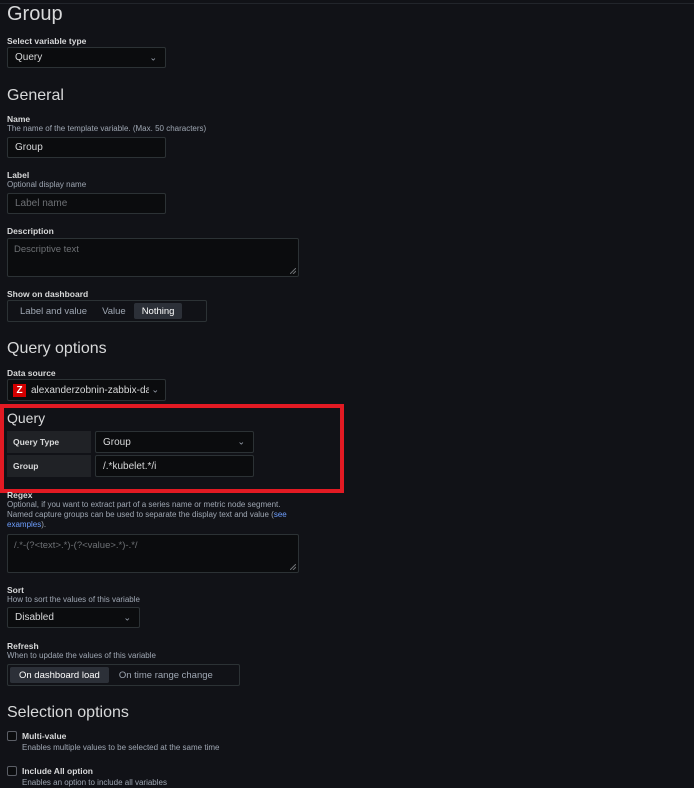 The height and width of the screenshot is (788, 694). What do you see at coordinates (153, 553) in the screenshot?
I see `regex-textarea: /.*-(?<text>.*)-(?<value>.*)-.*/` at bounding box center [153, 553].